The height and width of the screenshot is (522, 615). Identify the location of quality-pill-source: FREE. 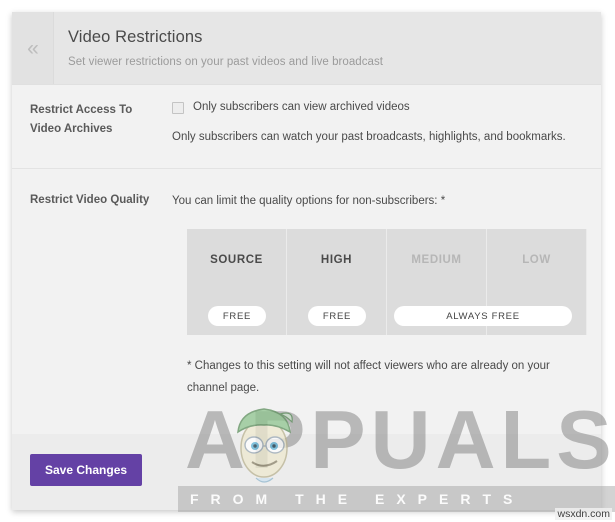
(237, 316).